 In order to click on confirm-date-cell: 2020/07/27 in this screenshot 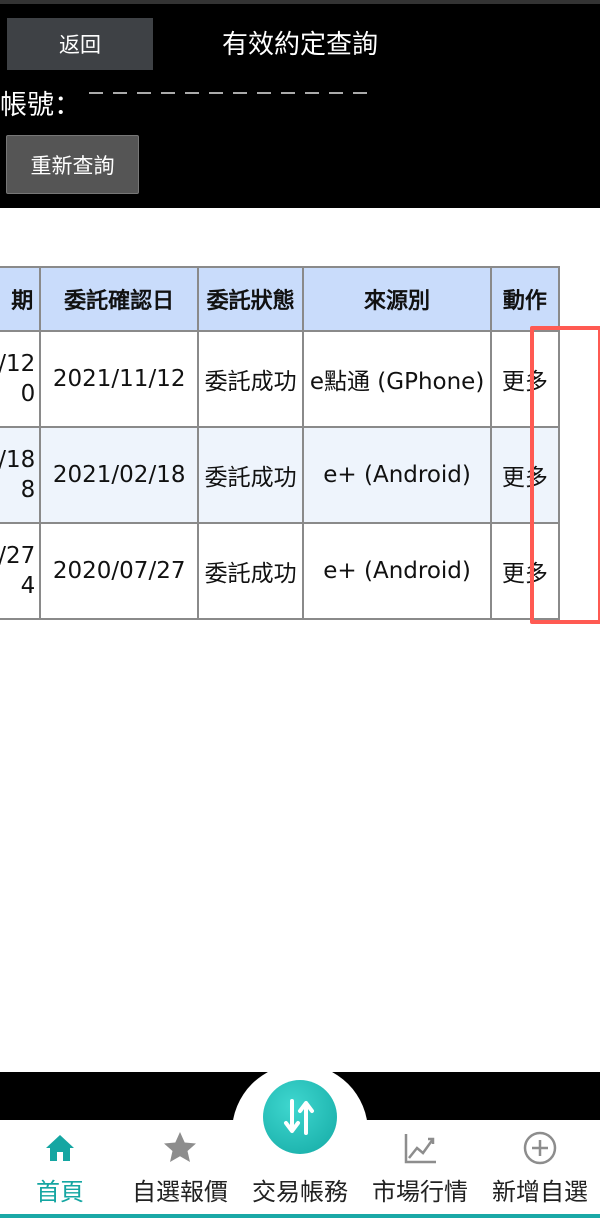, I will do `click(119, 571)`.